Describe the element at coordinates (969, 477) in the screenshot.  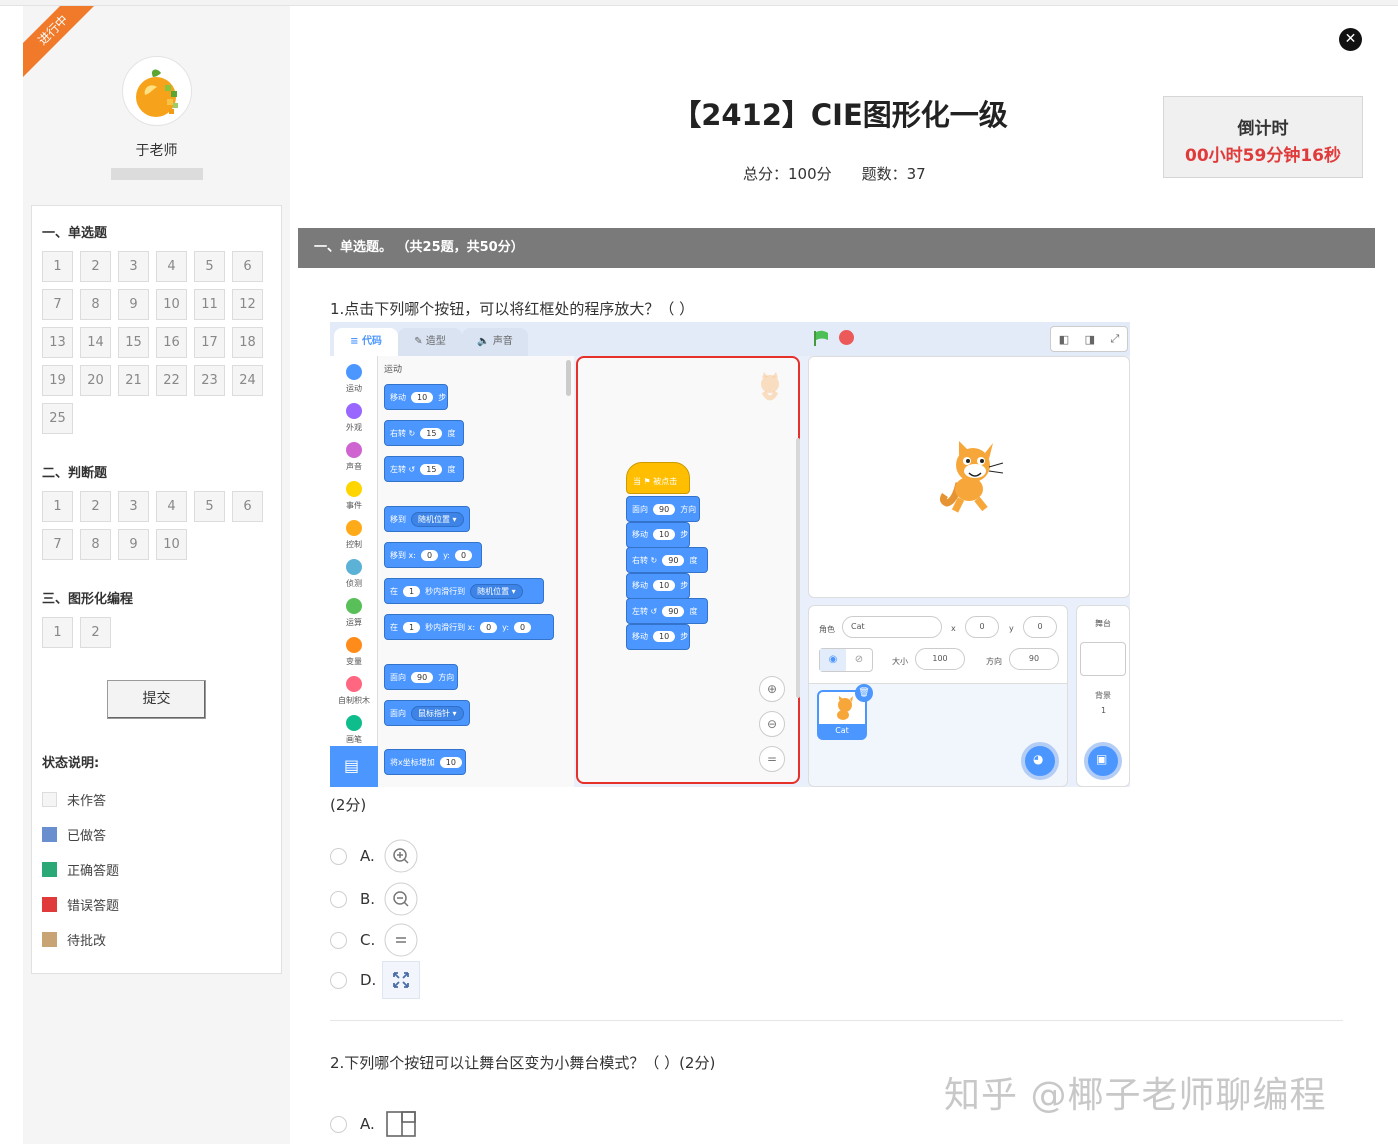
I see `scratch-stage` at that location.